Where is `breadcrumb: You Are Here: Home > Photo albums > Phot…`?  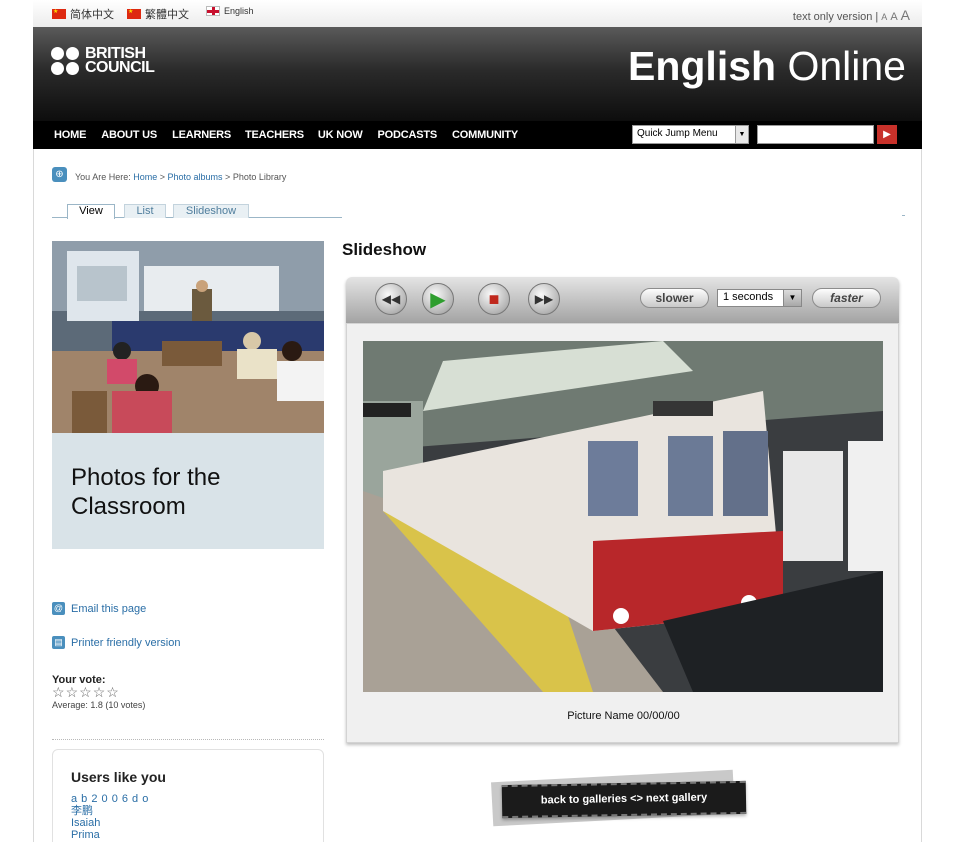 breadcrumb: You Are Here: Home > Photo albums > Phot… is located at coordinates (181, 177).